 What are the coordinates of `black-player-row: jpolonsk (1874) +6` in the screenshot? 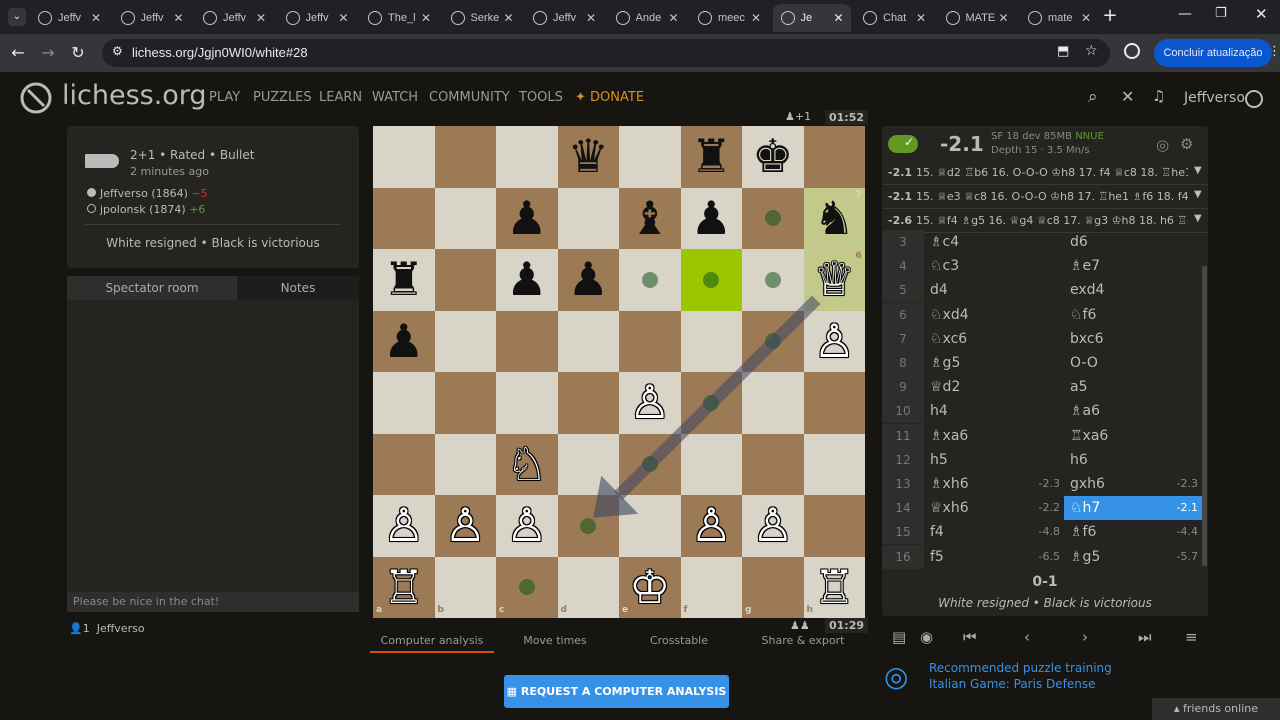 It's located at (146, 209).